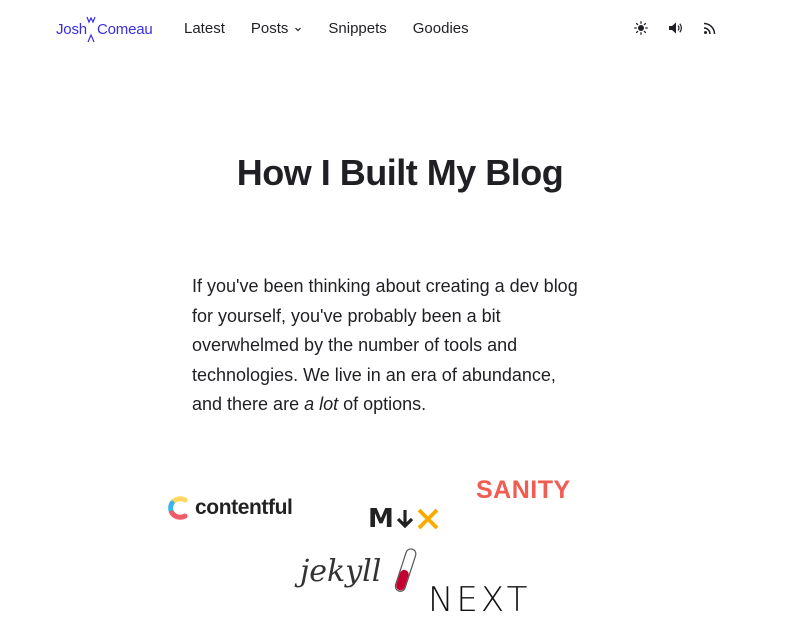 The height and width of the screenshot is (620, 800). What do you see at coordinates (357, 28) in the screenshot?
I see `nav-snippets: Snippets` at bounding box center [357, 28].